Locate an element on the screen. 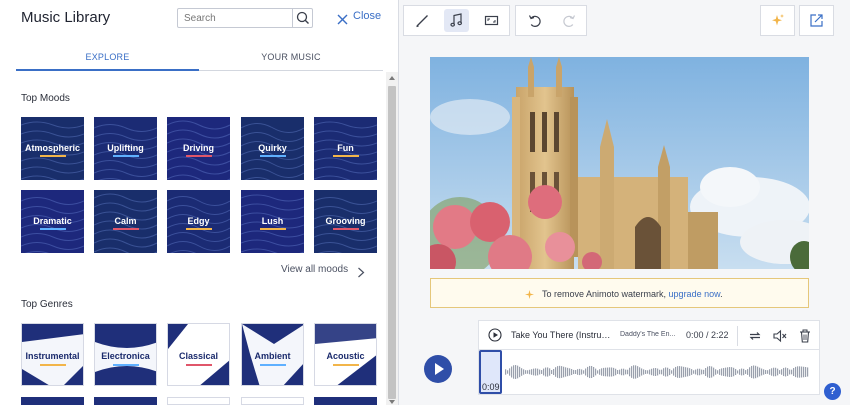 The image size is (850, 405). mood-tile: Edgy is located at coordinates (198, 221).